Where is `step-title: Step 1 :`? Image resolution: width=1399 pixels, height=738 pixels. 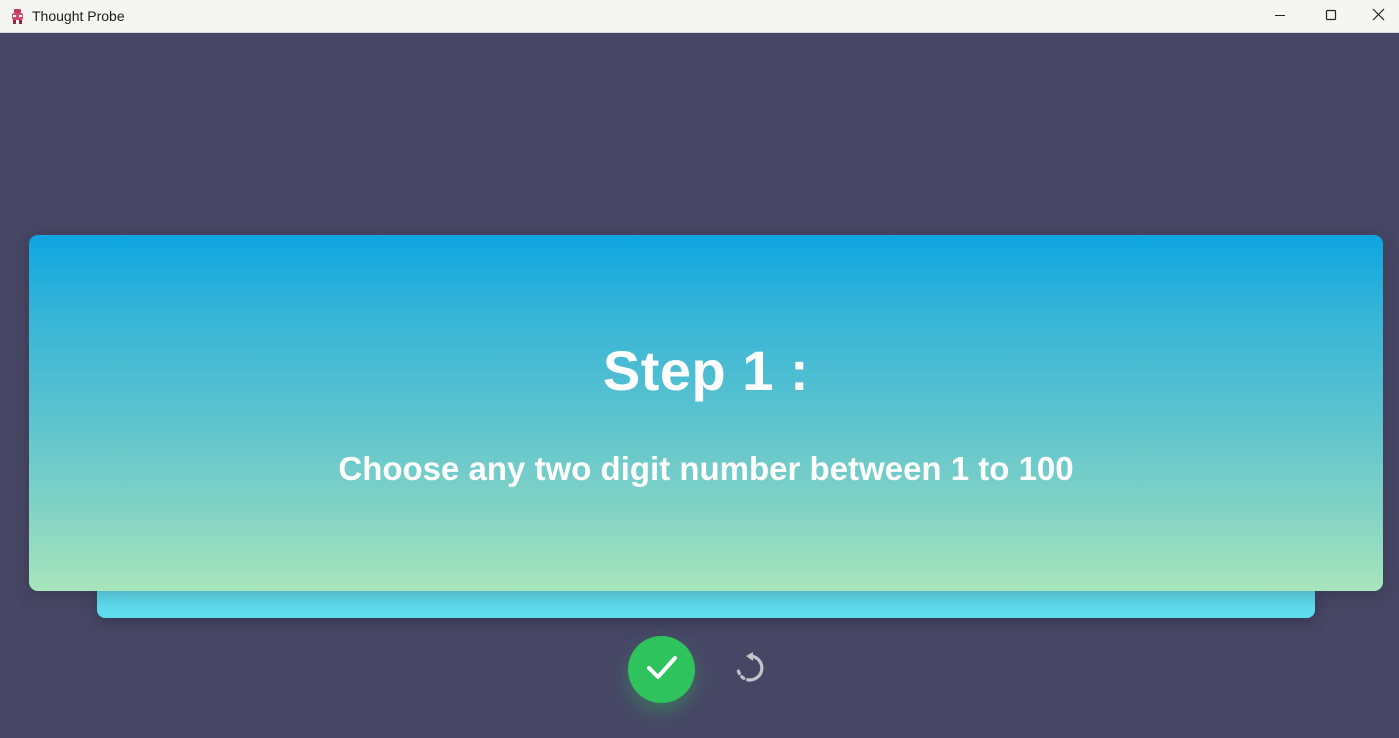
step-title: Step 1 : is located at coordinates (706, 370).